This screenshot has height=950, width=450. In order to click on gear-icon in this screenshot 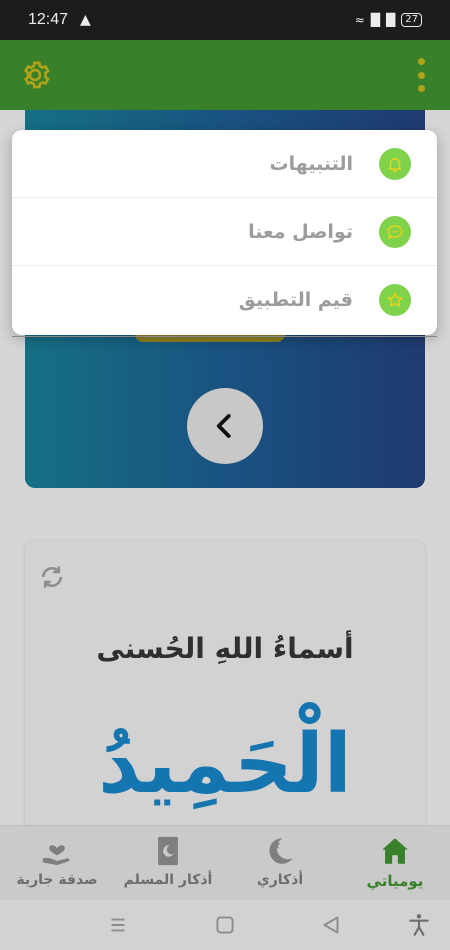, I will do `click(35, 75)`.